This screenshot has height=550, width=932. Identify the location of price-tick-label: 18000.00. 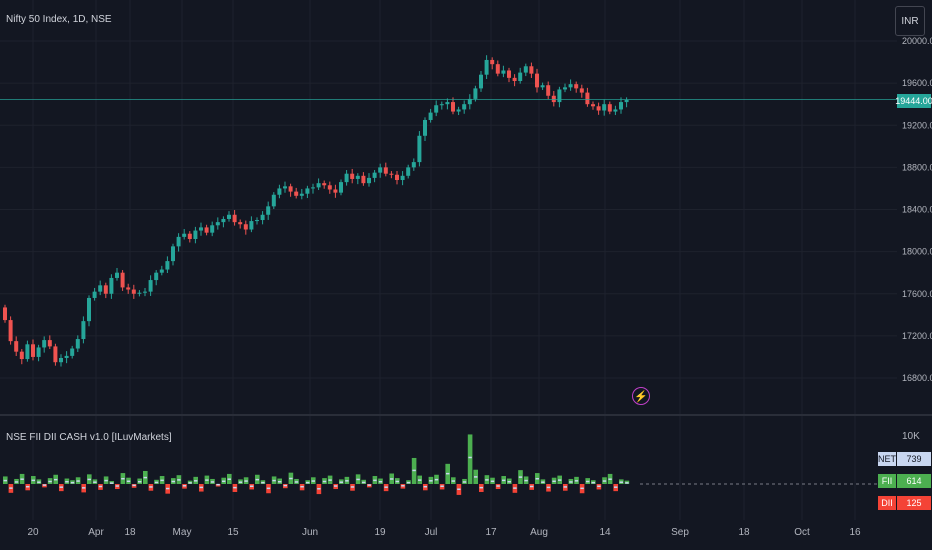
(917, 252).